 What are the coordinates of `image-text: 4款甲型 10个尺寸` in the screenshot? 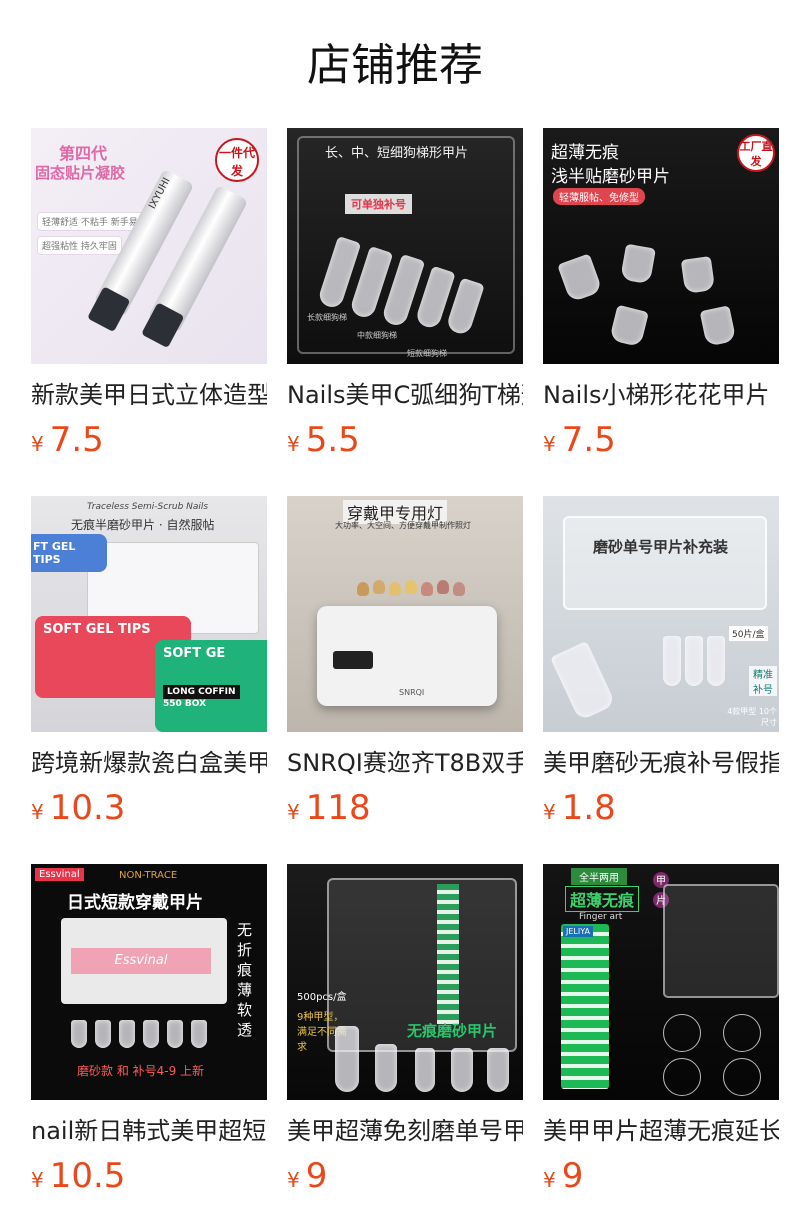 It's located at (752, 717).